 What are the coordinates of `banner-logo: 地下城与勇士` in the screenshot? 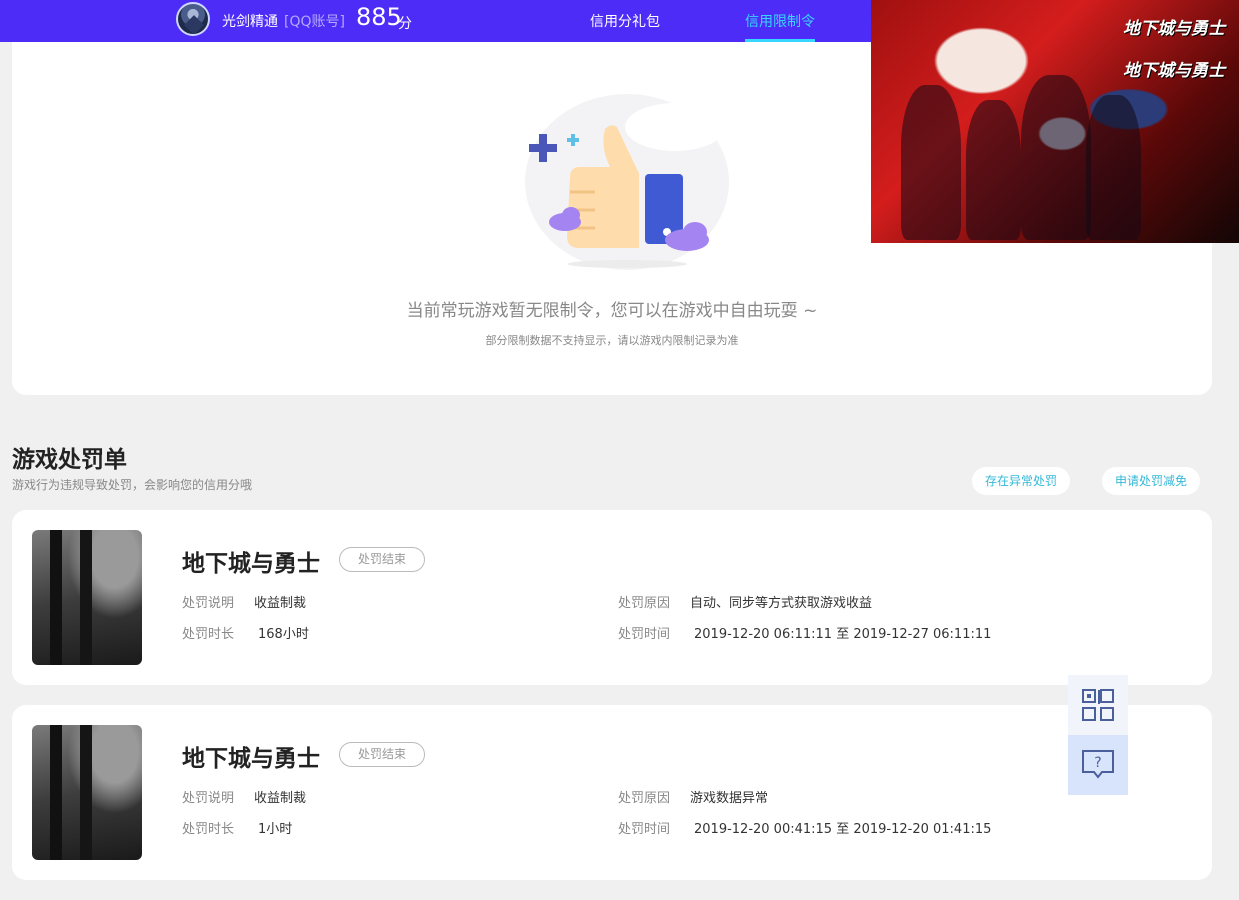 It's located at (1174, 29).